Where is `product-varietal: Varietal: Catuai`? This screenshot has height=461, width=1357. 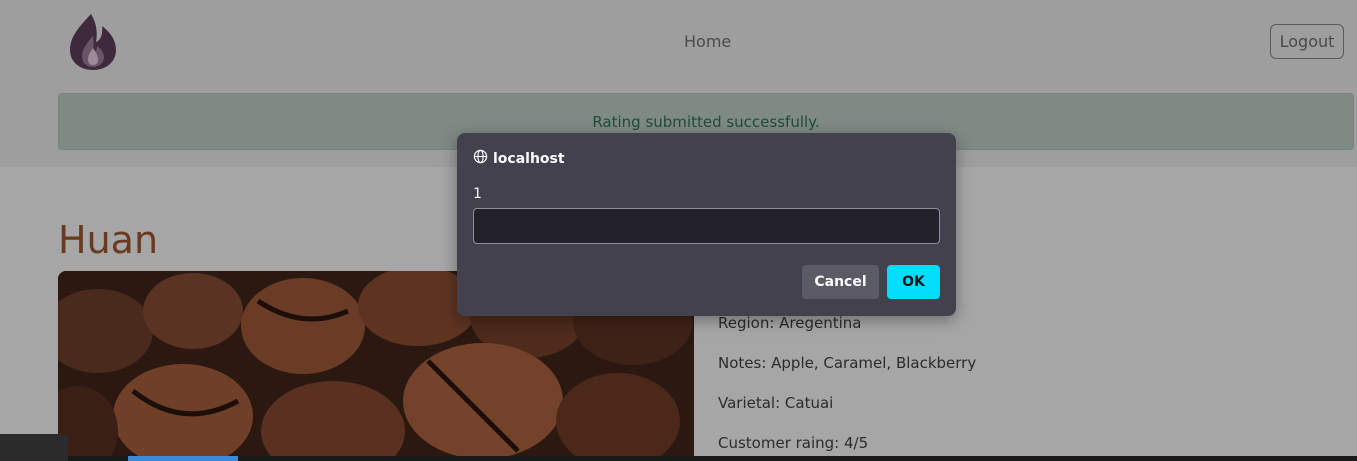
product-varietal: Varietal: Catuai is located at coordinates (776, 403).